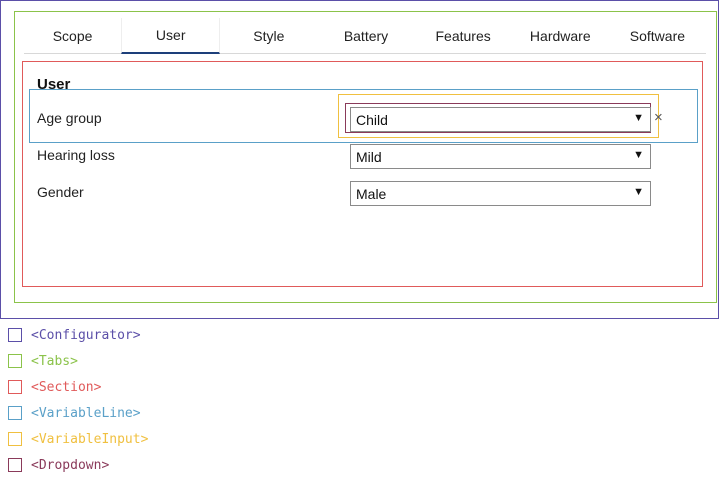  I want to click on legend-item: <Dropdown>, so click(78, 465).